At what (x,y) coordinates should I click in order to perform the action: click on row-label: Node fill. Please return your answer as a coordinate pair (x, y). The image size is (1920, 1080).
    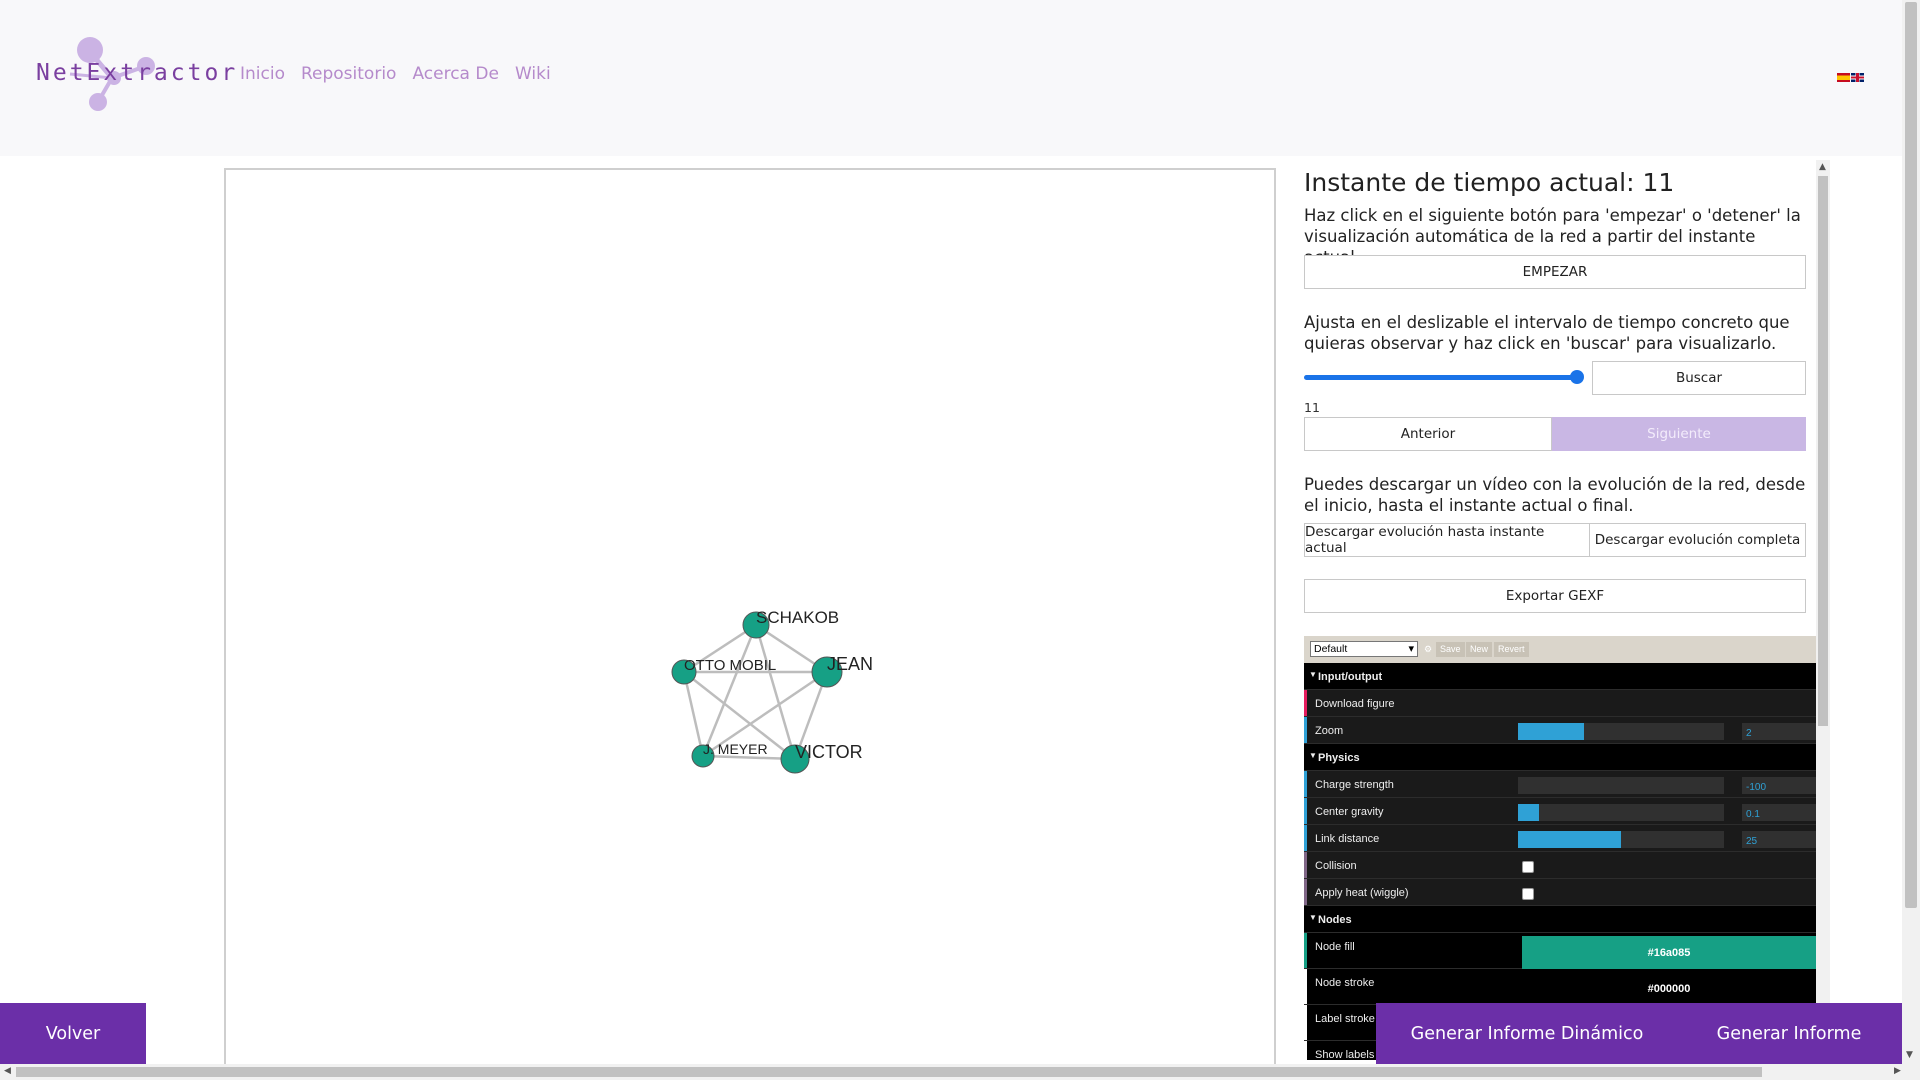
    Looking at the image, I should click on (1335, 947).